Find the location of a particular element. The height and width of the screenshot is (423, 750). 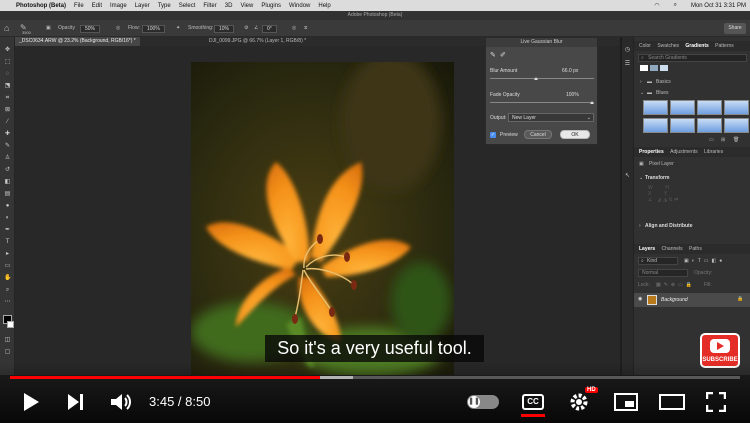

menu-type: Type is located at coordinates (164, 6).